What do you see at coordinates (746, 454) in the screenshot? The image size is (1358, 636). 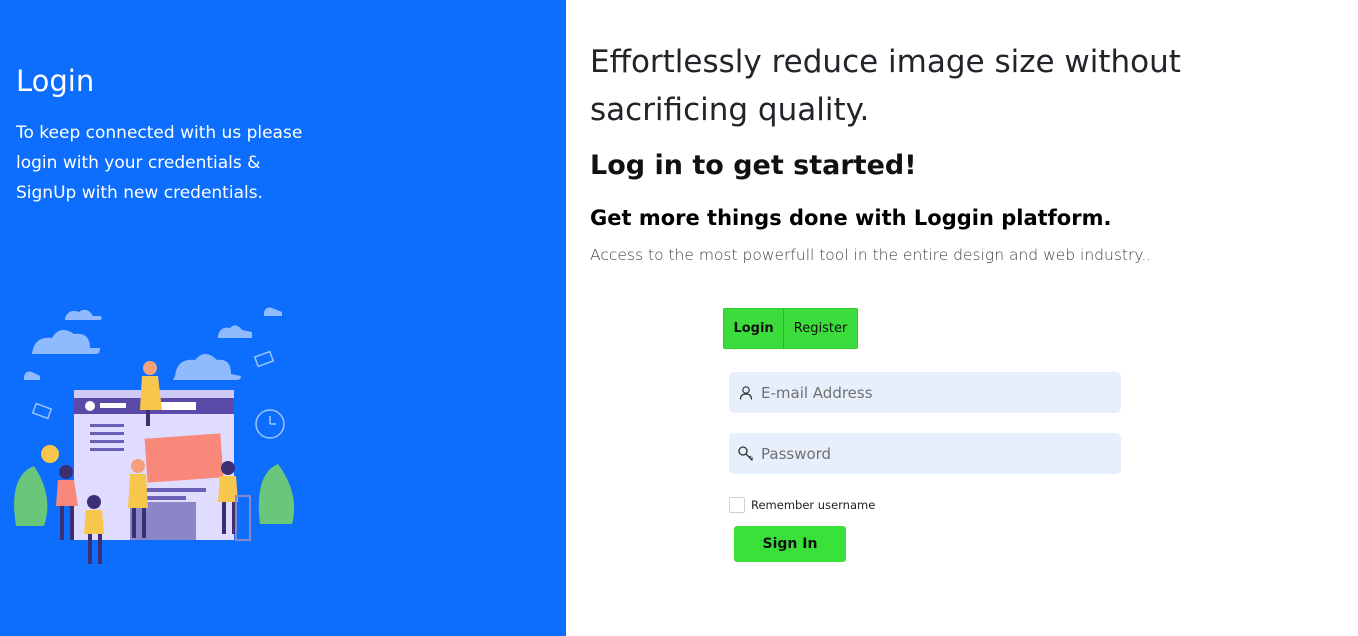 I see `key-icon` at bounding box center [746, 454].